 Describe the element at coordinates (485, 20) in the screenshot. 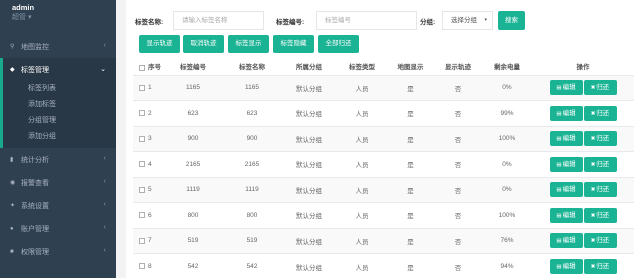

I see `caret-down-icon: ▾` at that location.